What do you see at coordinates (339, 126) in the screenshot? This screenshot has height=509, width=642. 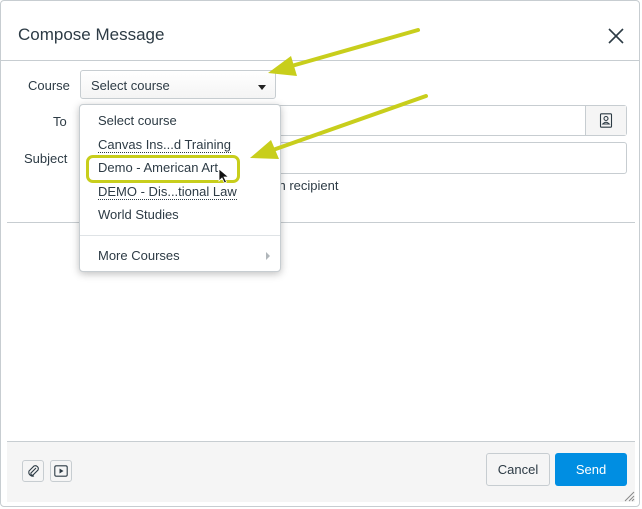 I see `annotation-arrow-course-item` at bounding box center [339, 126].